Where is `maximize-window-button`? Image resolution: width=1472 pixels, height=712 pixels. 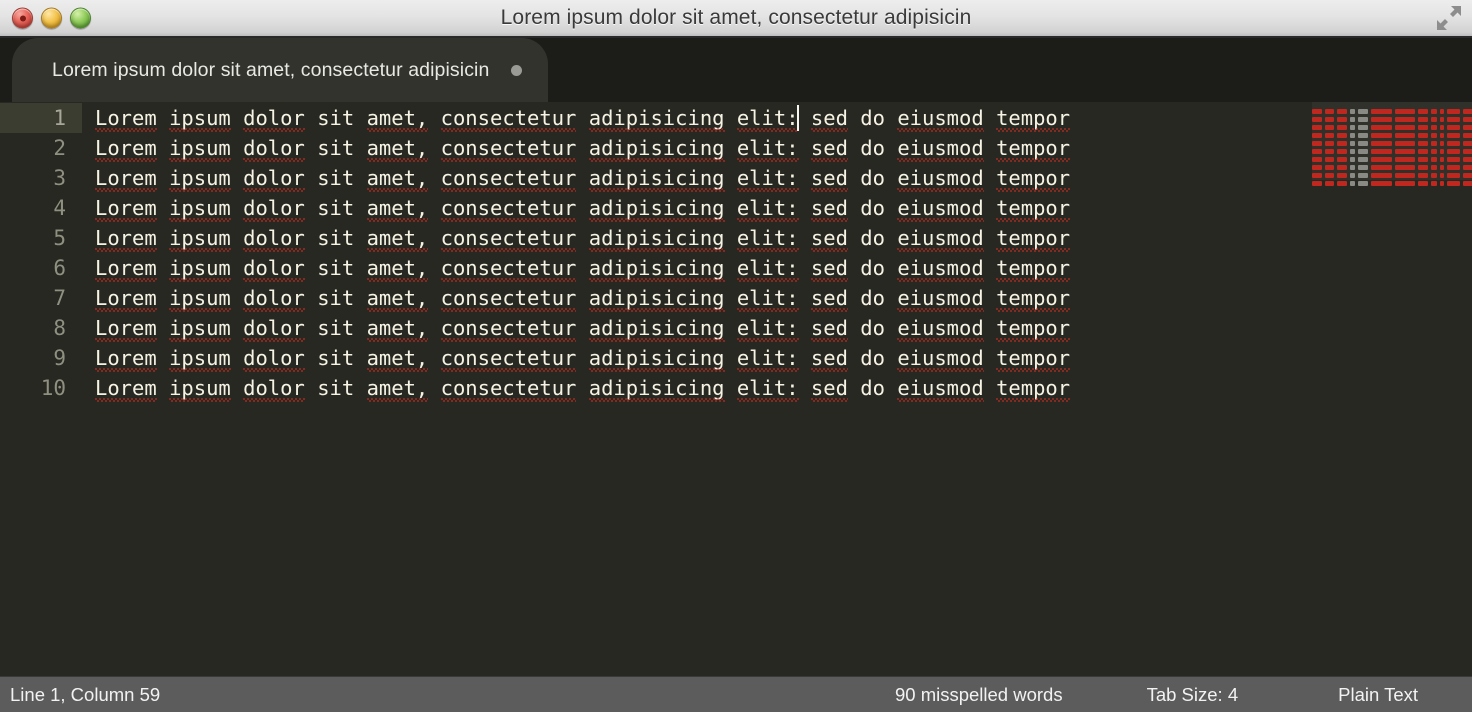 maximize-window-button is located at coordinates (80, 18).